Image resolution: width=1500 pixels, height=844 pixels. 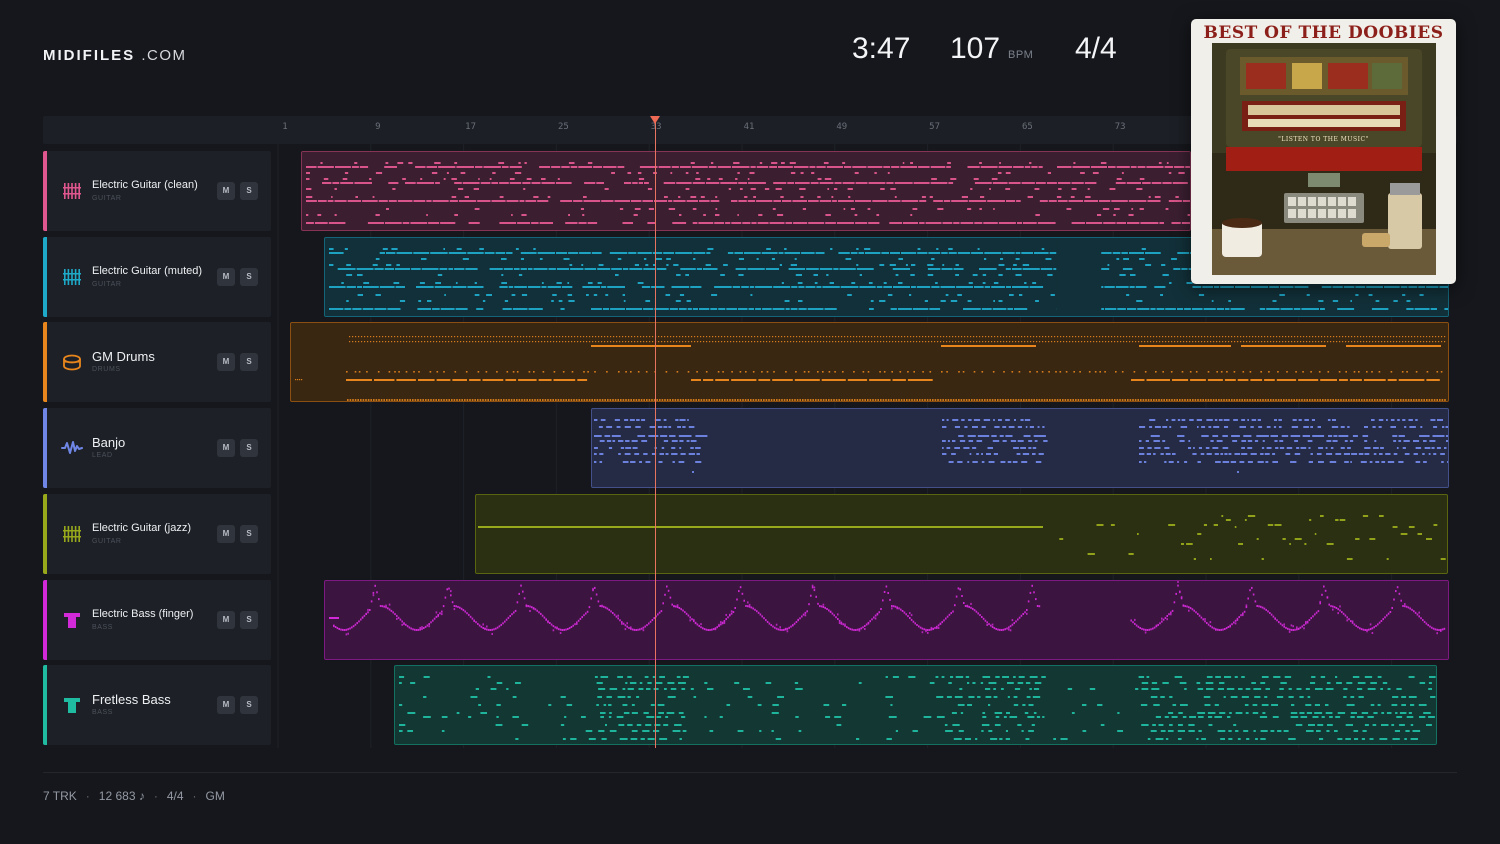 I want to click on ruler-tick: 9, so click(x=378, y=127).